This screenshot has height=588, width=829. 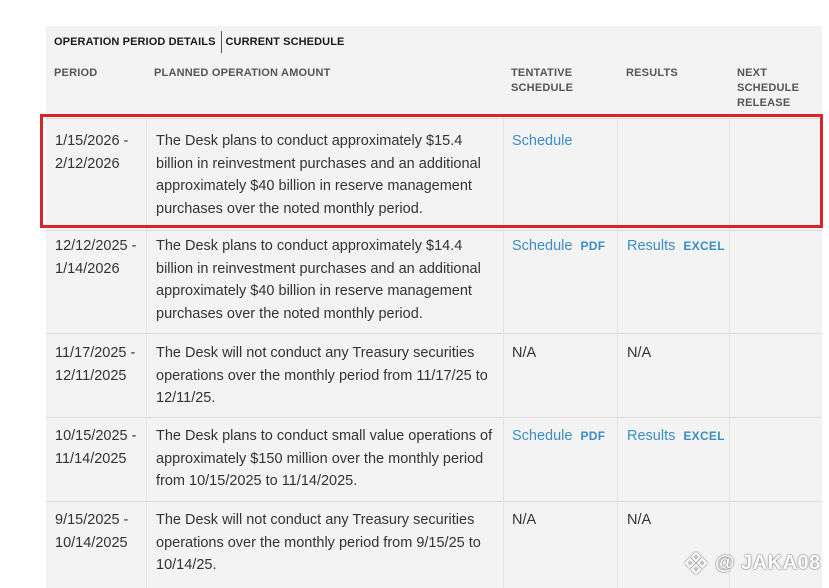 I want to click on results-cell, so click(x=674, y=174).